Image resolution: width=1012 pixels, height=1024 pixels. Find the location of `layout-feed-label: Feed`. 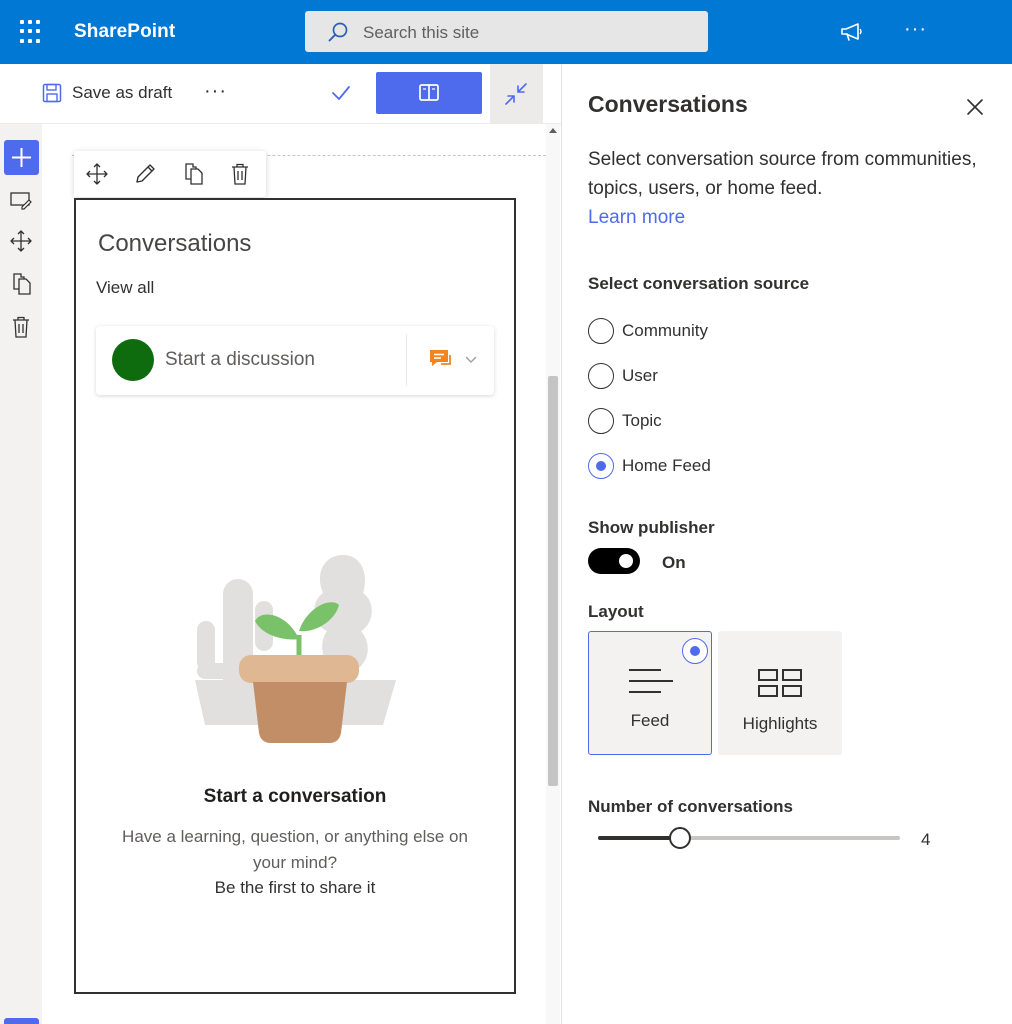

layout-feed-label: Feed is located at coordinates (650, 720).